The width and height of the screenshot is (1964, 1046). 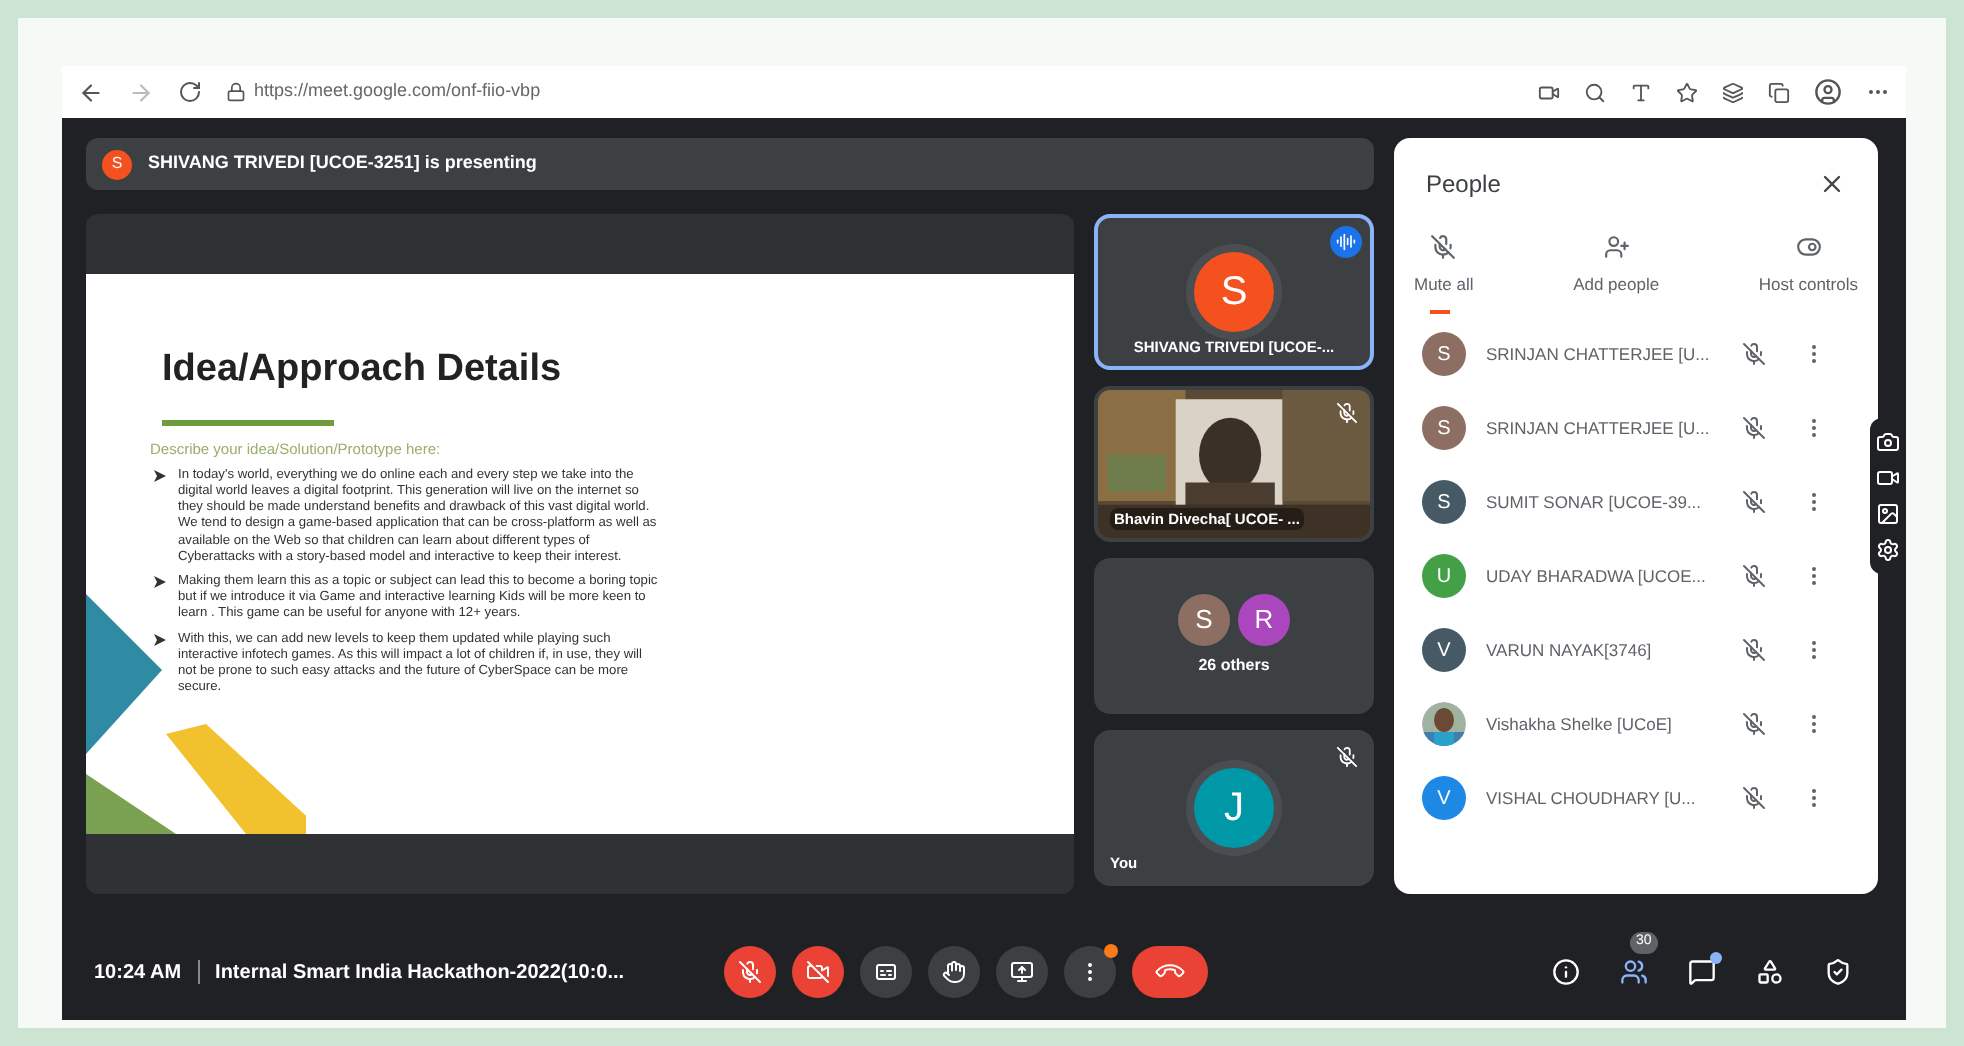 What do you see at coordinates (1444, 576) in the screenshot?
I see `avatar: U` at bounding box center [1444, 576].